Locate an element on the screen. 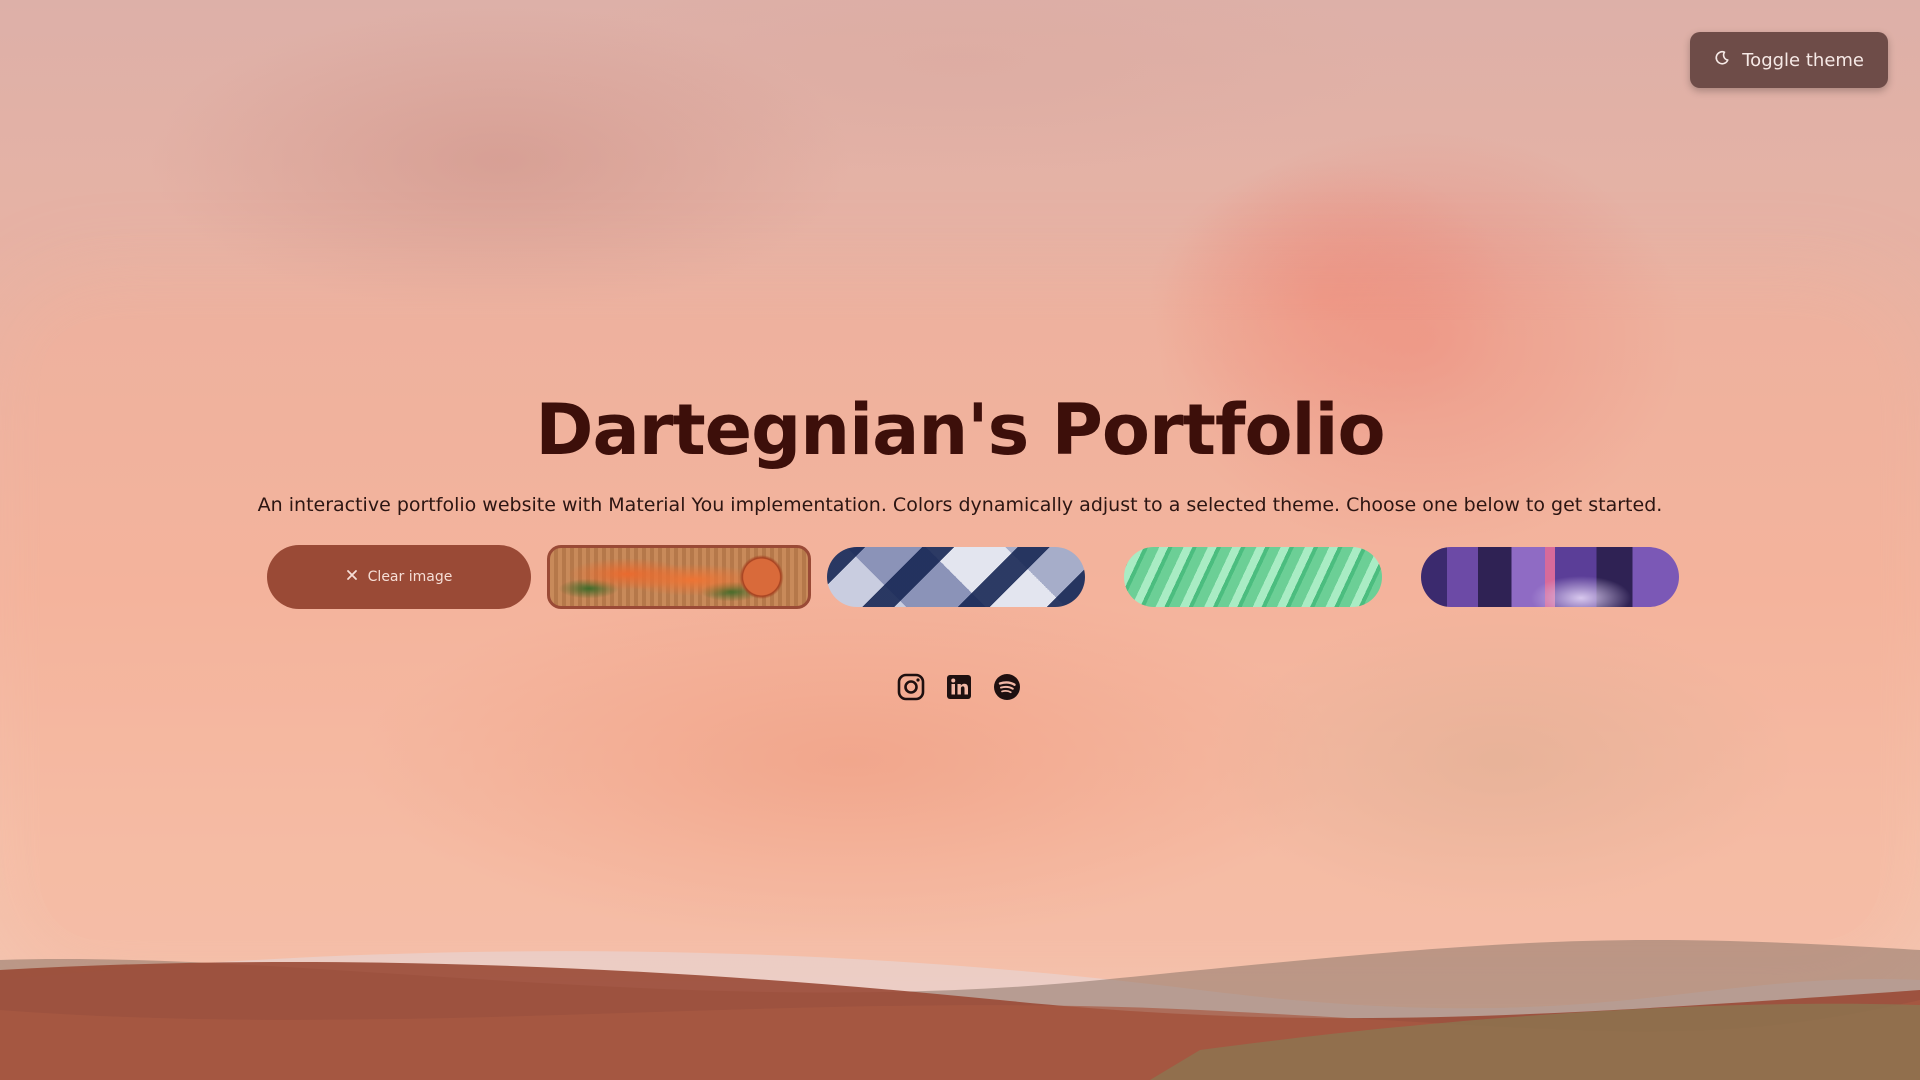  page-title: Dartegnian's Portfolio is located at coordinates (960, 430).